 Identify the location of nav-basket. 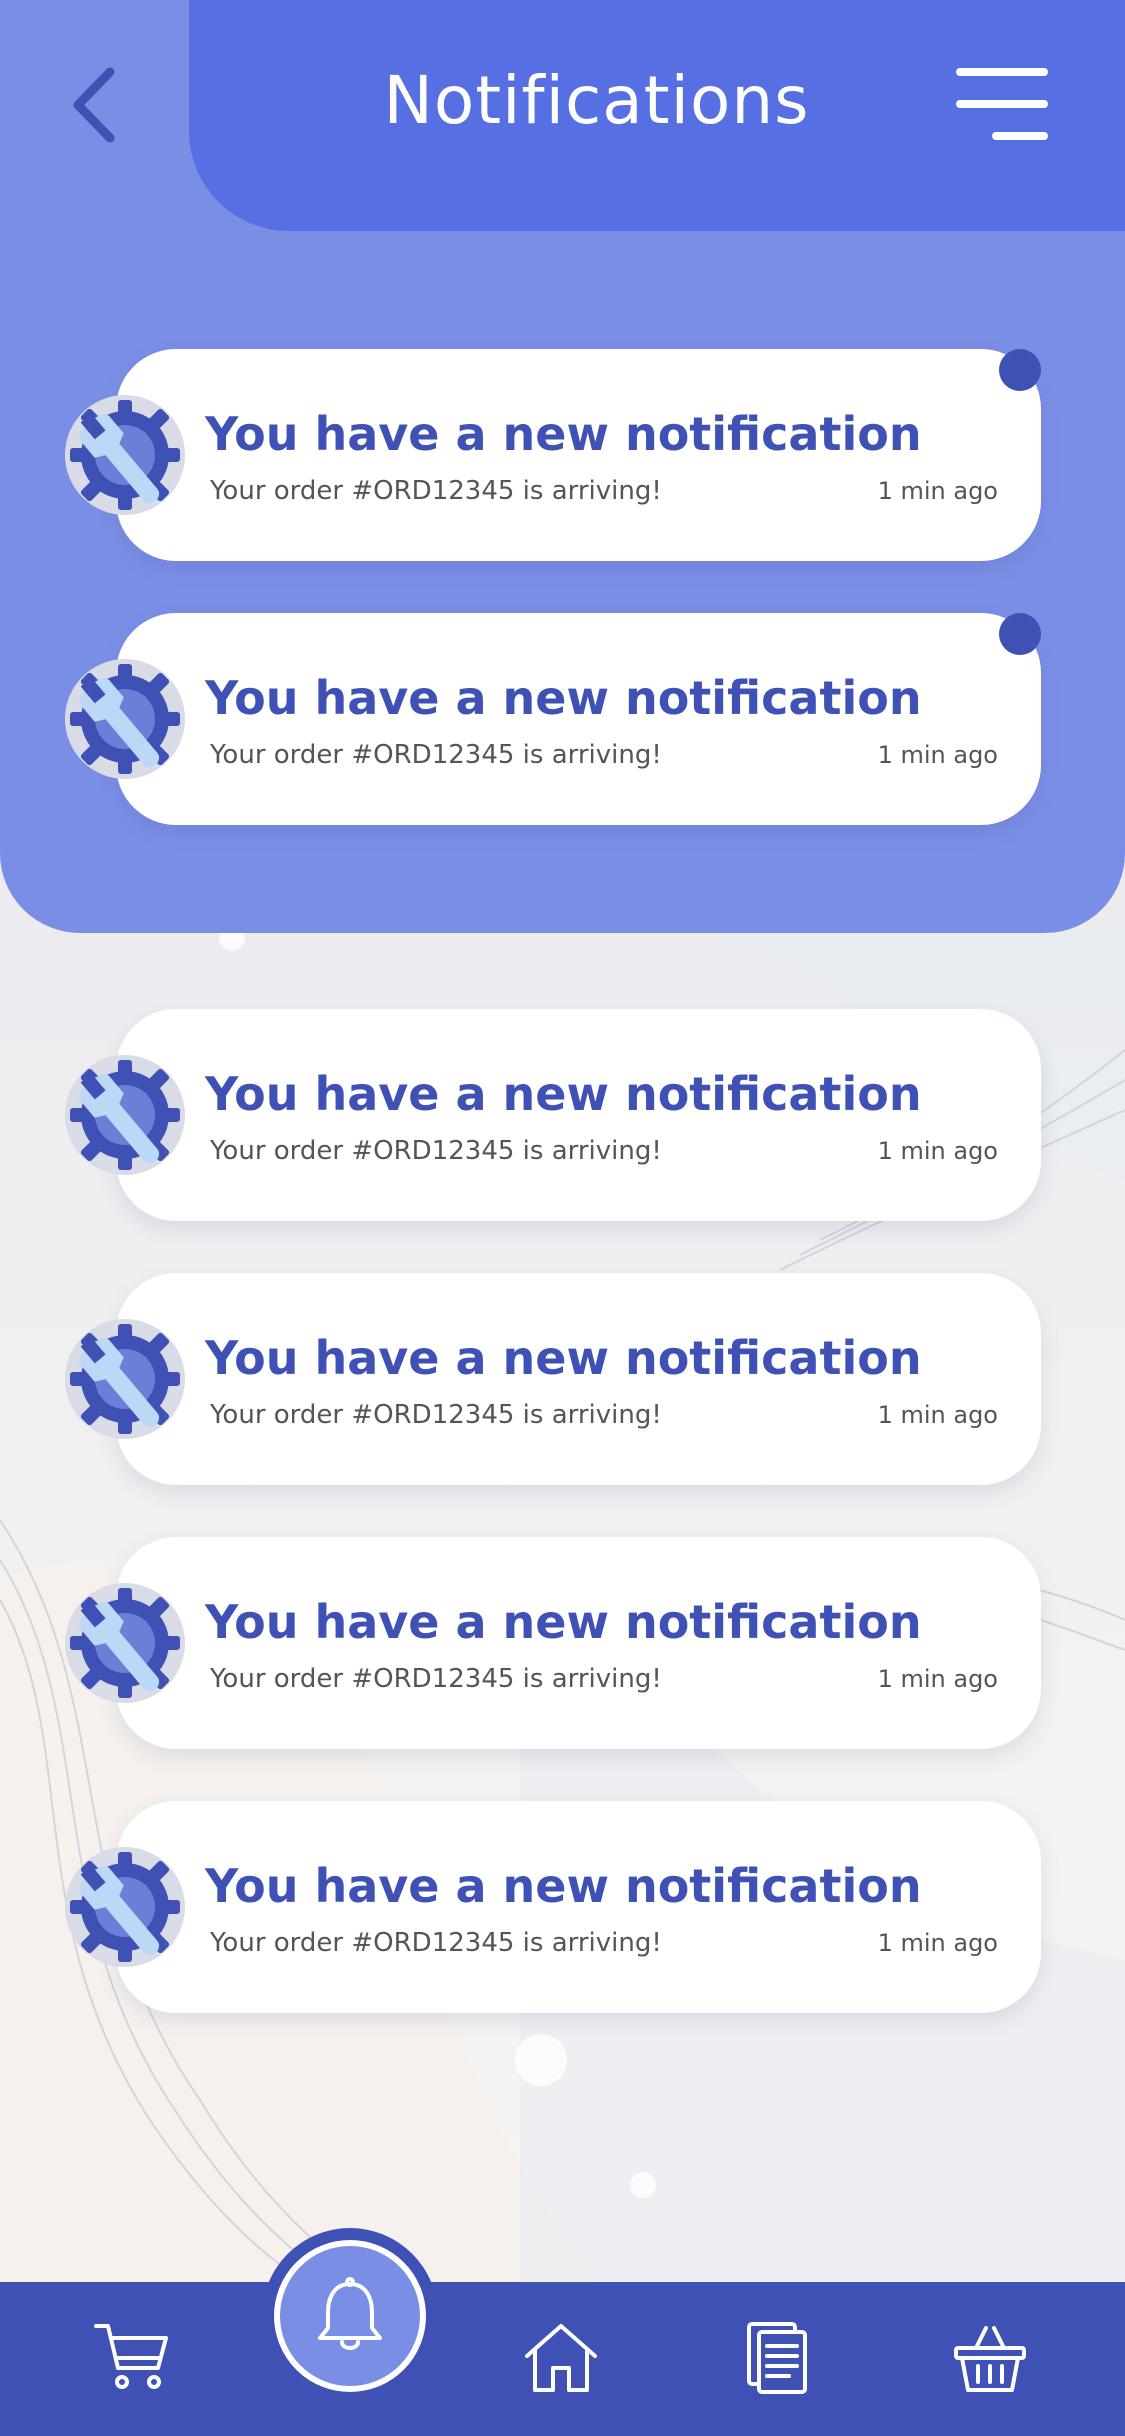
(990, 2358).